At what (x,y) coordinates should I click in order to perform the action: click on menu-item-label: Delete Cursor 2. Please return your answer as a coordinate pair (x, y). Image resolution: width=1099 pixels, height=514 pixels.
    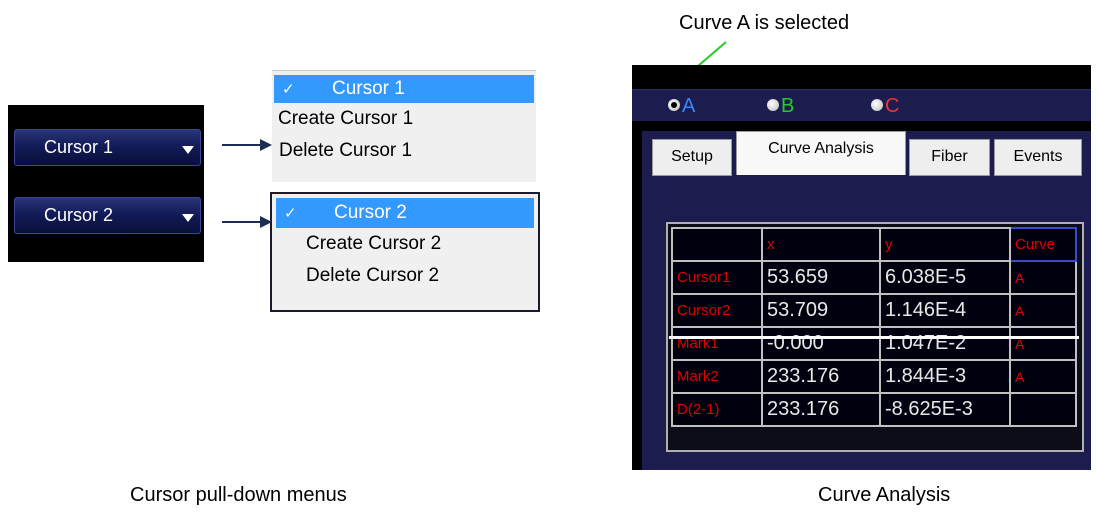
    Looking at the image, I should click on (373, 275).